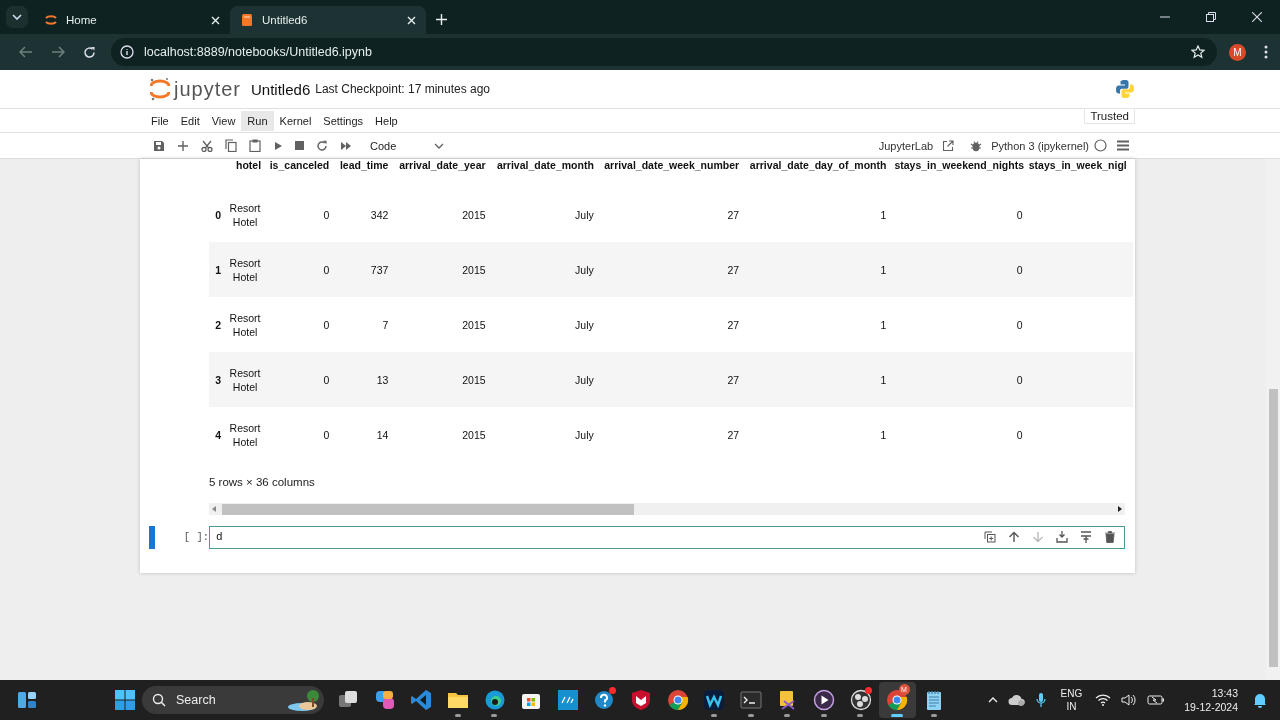 The width and height of the screenshot is (1280, 720). Describe the element at coordinates (218, 379) in the screenshot. I see `row-index: 3` at that location.